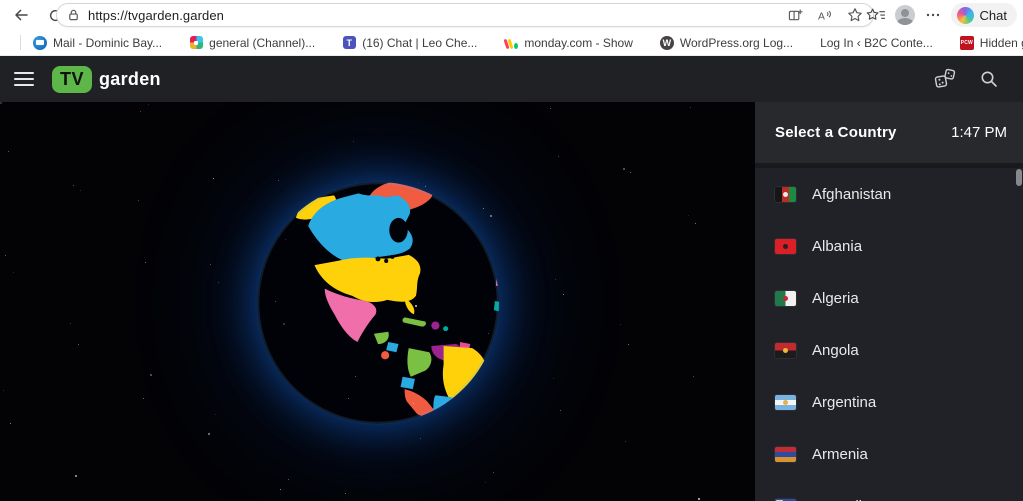 The width and height of the screenshot is (1023, 501). I want to click on logo-garden-text: garden, so click(130, 78).